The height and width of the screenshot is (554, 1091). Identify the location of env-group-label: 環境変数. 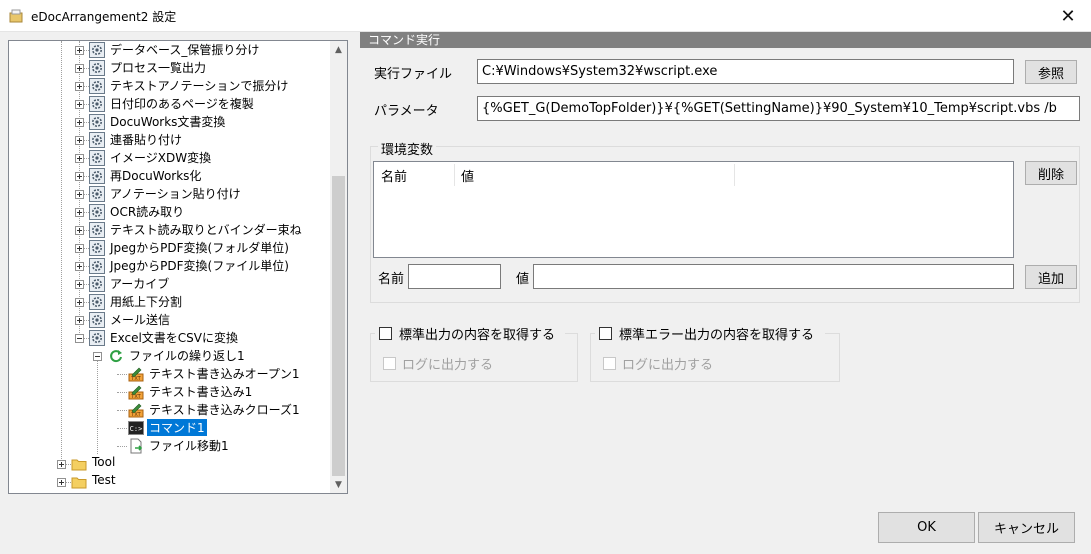
(407, 148).